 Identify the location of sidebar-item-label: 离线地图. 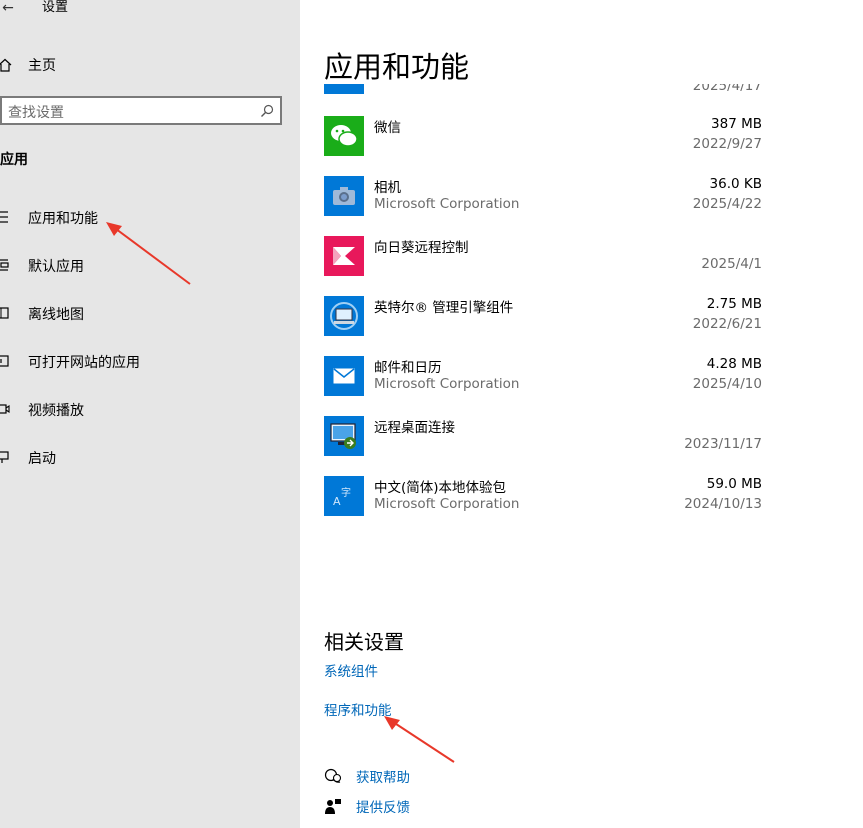
(56, 315).